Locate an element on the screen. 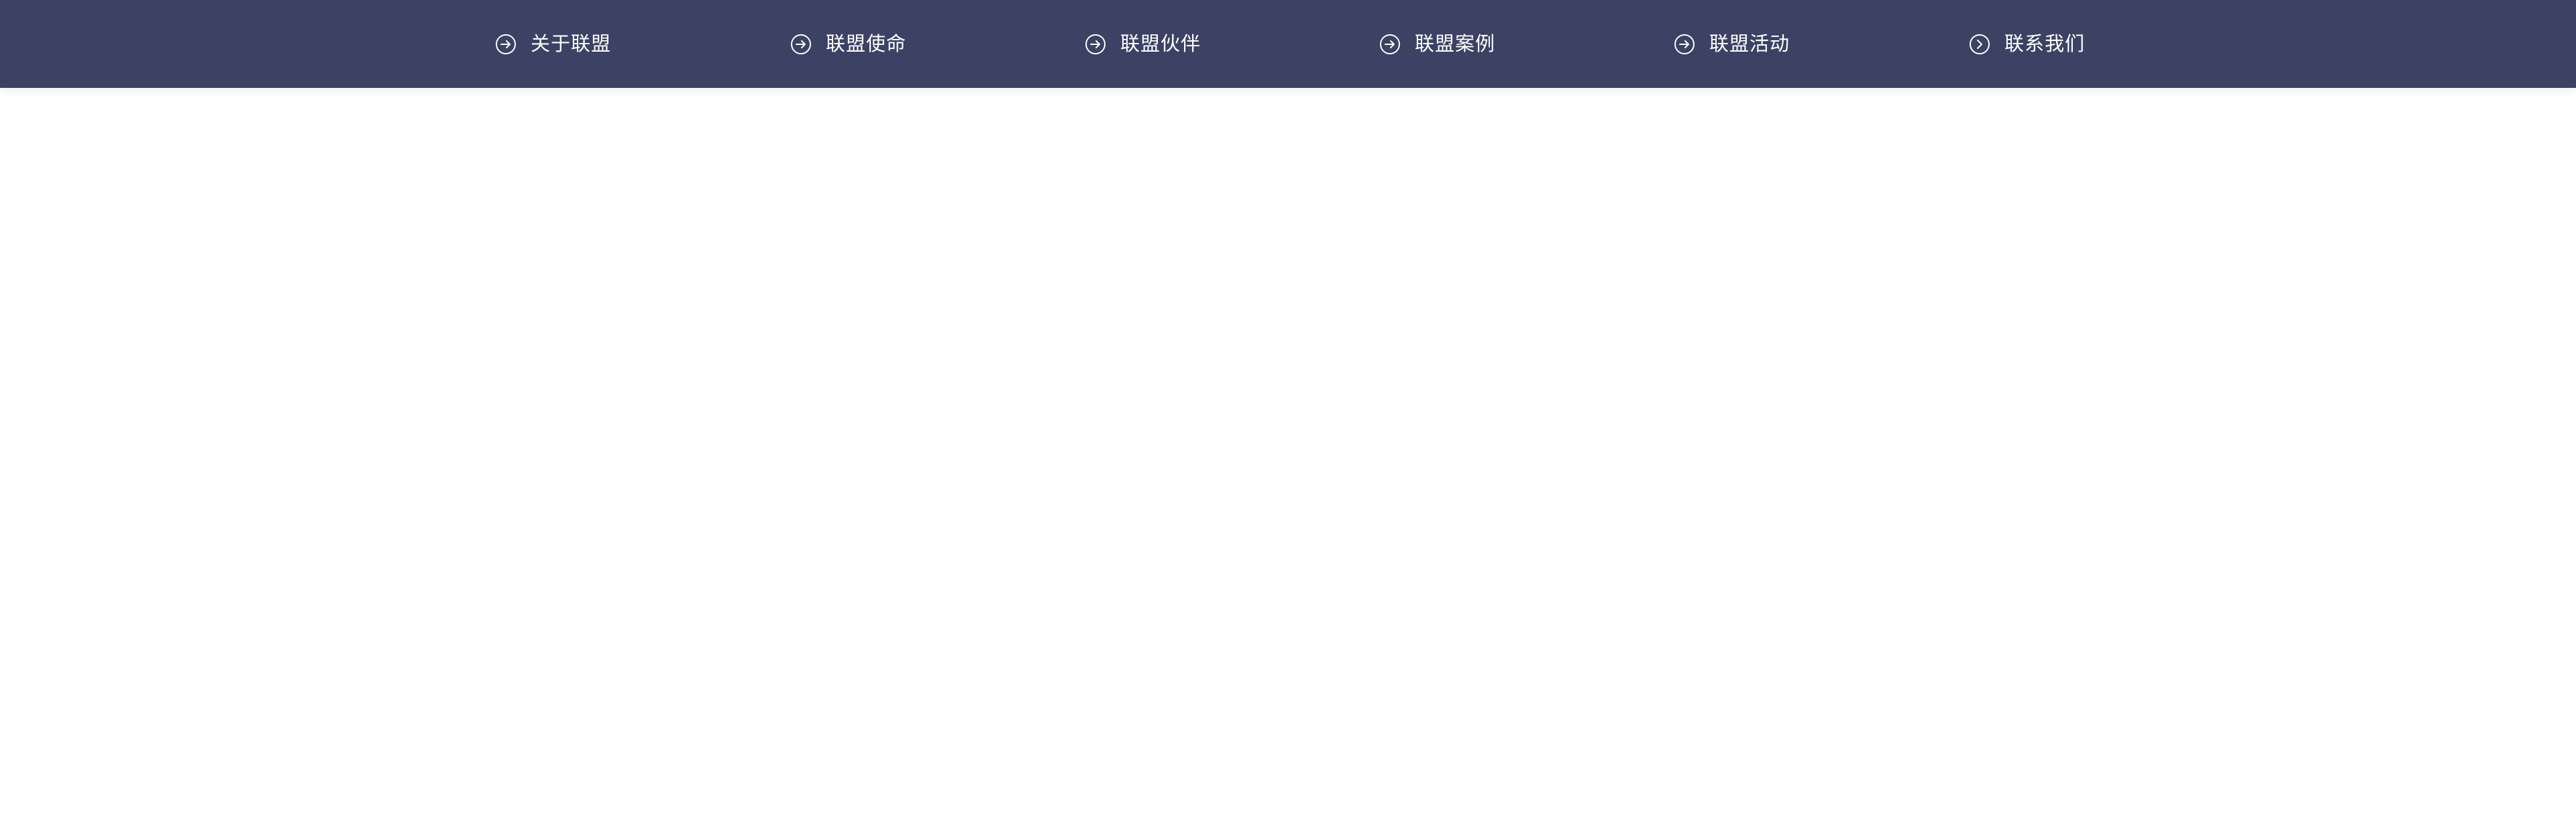 This screenshot has width=2576, height=832. nav-item-alliance-cases: 联盟案例 is located at coordinates (1437, 44).